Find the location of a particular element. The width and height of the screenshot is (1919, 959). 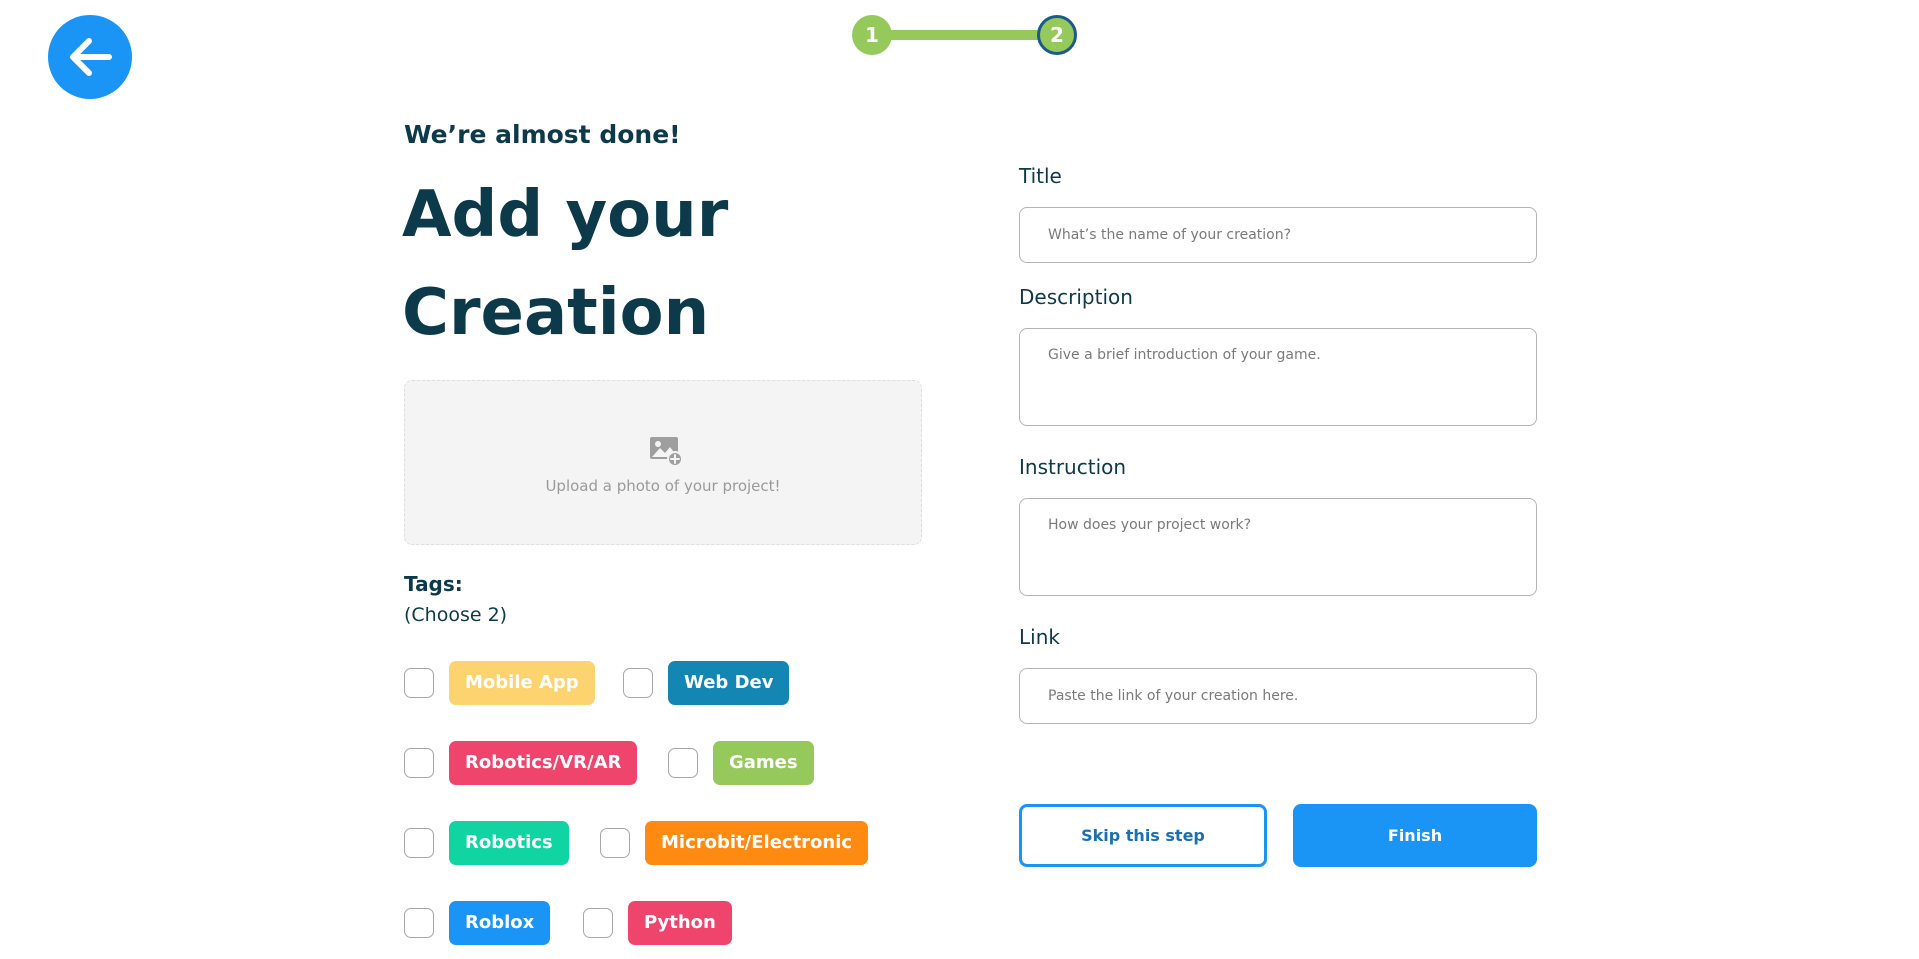

tag-option-python: Python is located at coordinates (657, 923).